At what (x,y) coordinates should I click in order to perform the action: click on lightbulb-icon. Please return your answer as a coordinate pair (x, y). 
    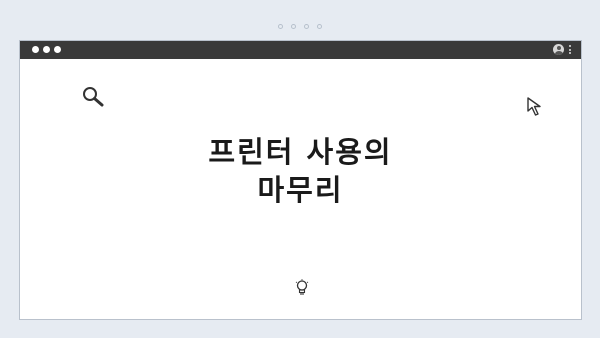
    Looking at the image, I should click on (302, 287).